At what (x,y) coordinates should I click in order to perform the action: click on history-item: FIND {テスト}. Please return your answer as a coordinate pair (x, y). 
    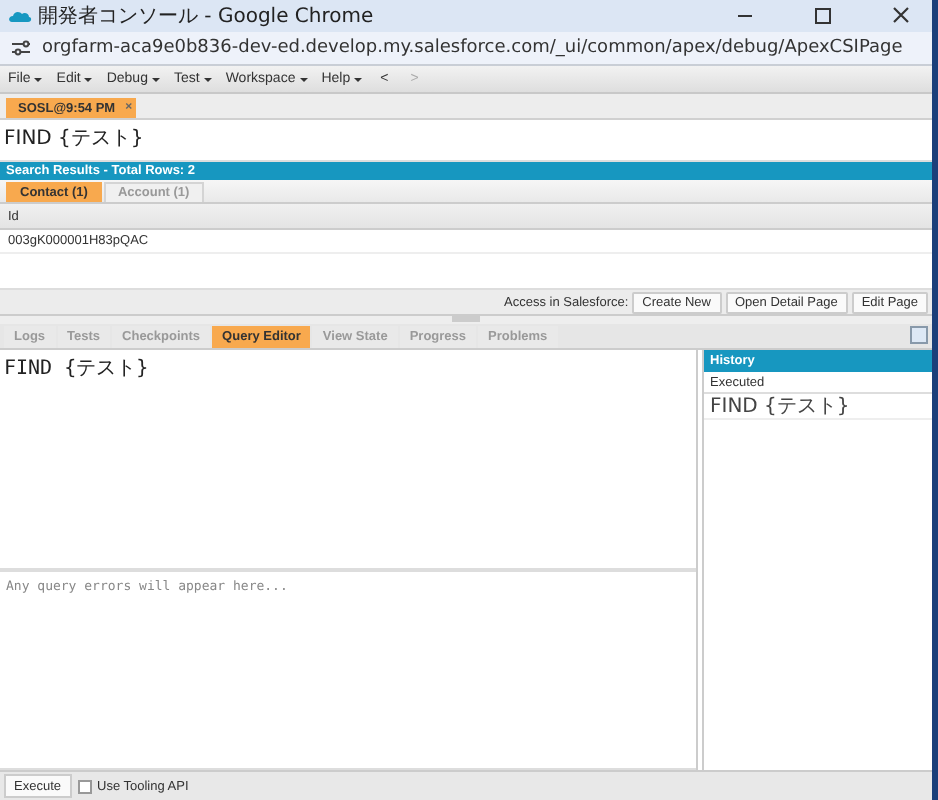
    Looking at the image, I should click on (818, 407).